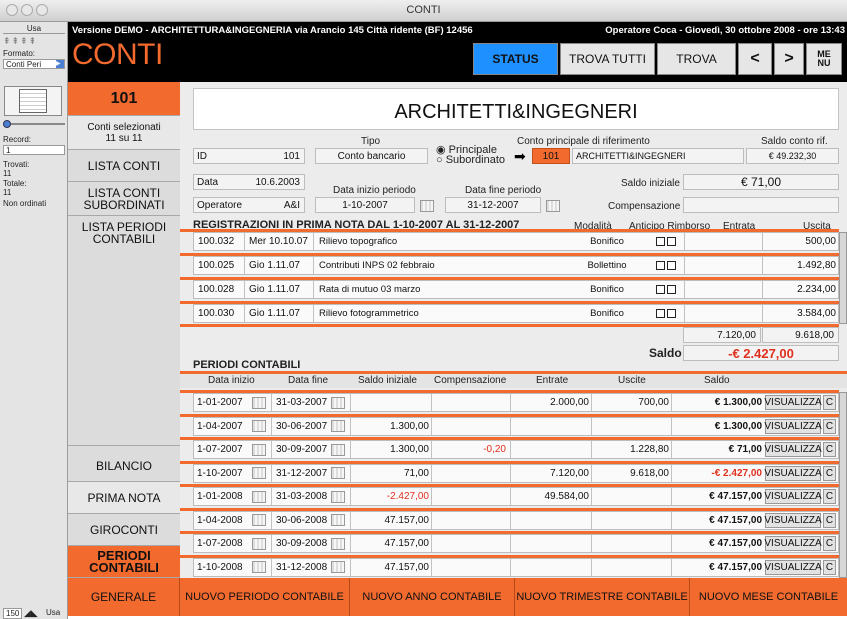  Describe the element at coordinates (493, 205) in the screenshot. I see `fine-periodo-field: 31-12-2007` at that location.